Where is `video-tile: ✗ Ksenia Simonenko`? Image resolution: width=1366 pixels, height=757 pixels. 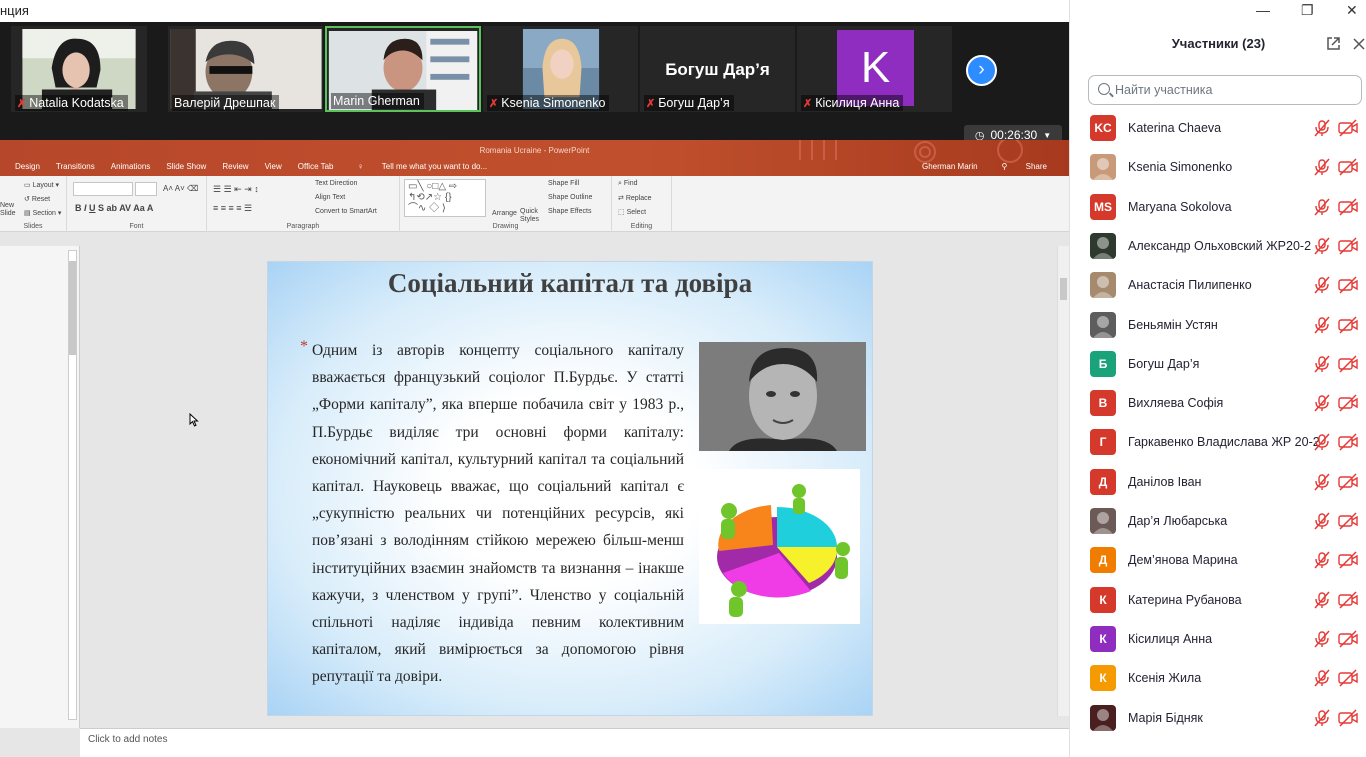
video-tile: ✗ Ksenia Simonenko is located at coordinates (560, 69).